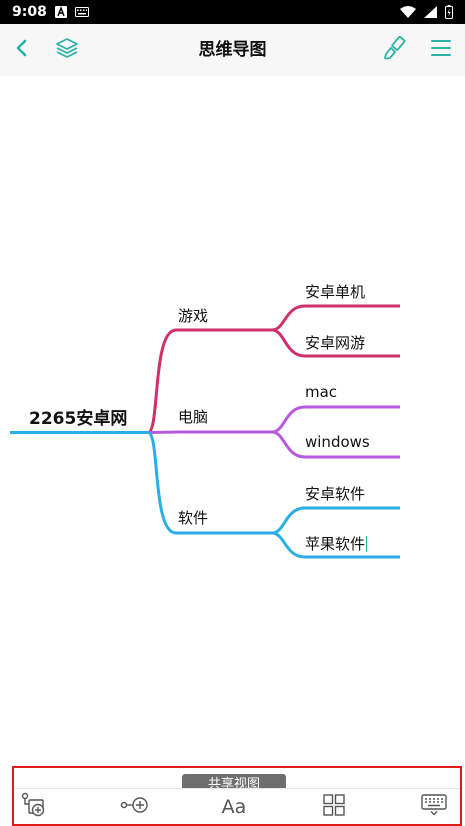 This screenshot has width=465, height=826. What do you see at coordinates (335, 493) in the screenshot?
I see `leaf-node: 安卓软件` at bounding box center [335, 493].